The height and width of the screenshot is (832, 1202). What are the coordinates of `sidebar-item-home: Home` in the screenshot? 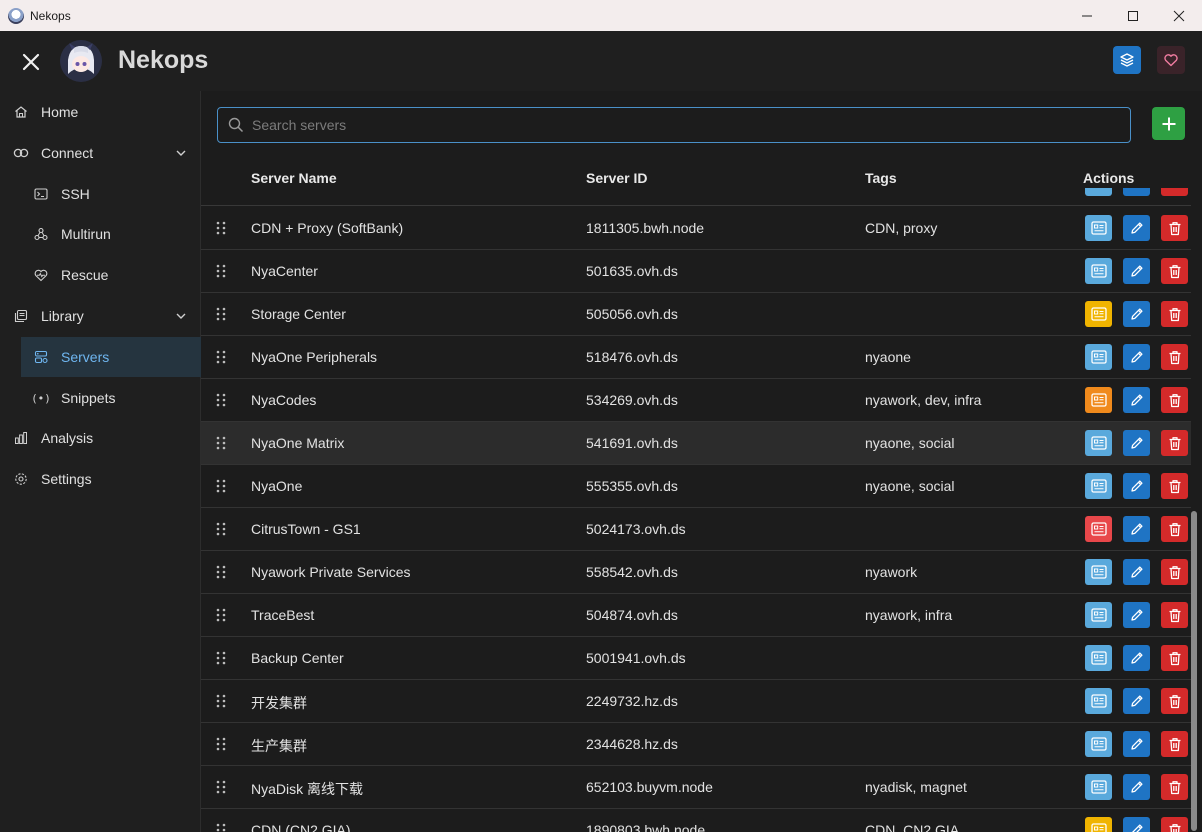 It's located at (100, 112).